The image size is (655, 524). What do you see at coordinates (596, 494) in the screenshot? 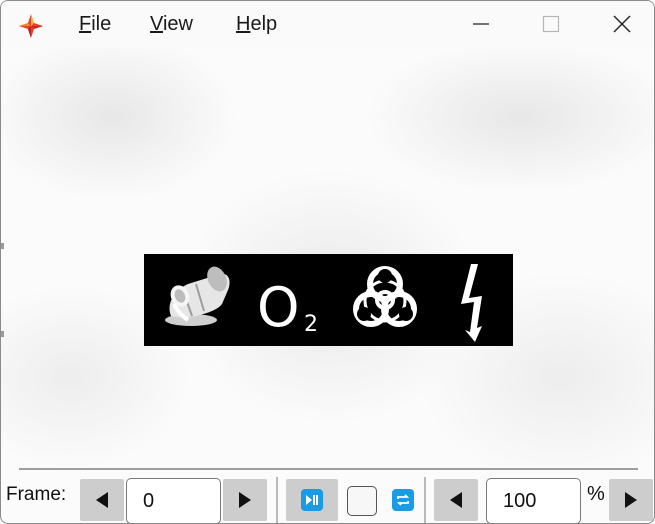
I see `zoom-unit-label: %` at bounding box center [596, 494].